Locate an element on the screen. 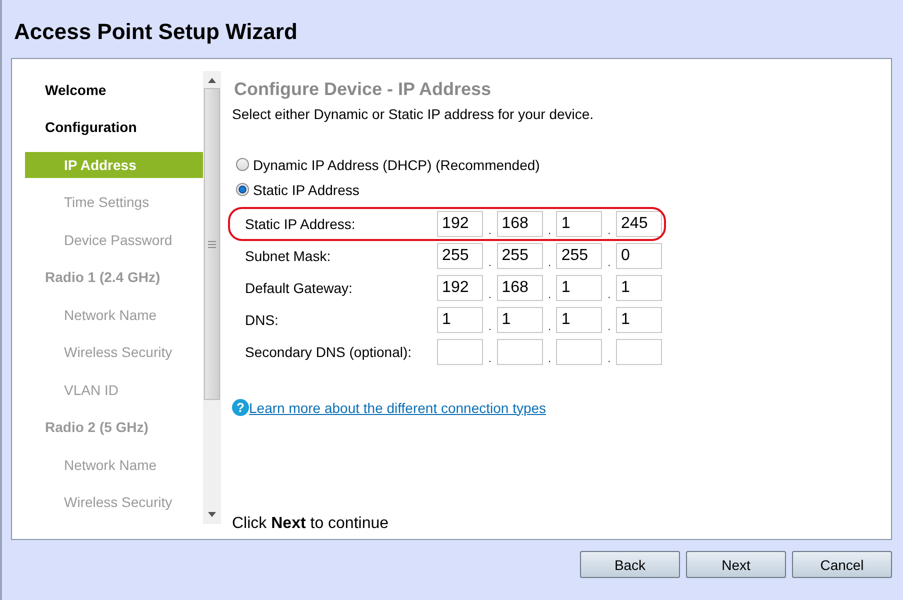  field-label: DNS: is located at coordinates (262, 320).